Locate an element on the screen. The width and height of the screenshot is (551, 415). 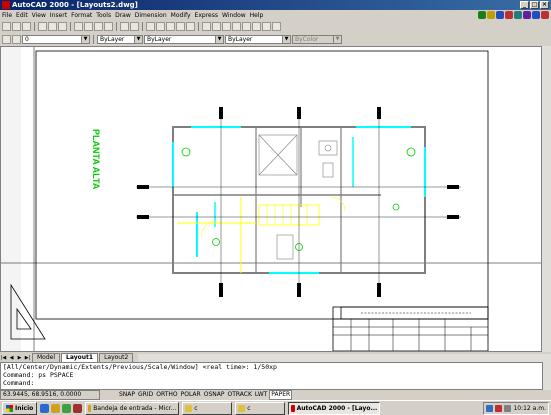
command-scrollbar is located at coordinates (547, 376).